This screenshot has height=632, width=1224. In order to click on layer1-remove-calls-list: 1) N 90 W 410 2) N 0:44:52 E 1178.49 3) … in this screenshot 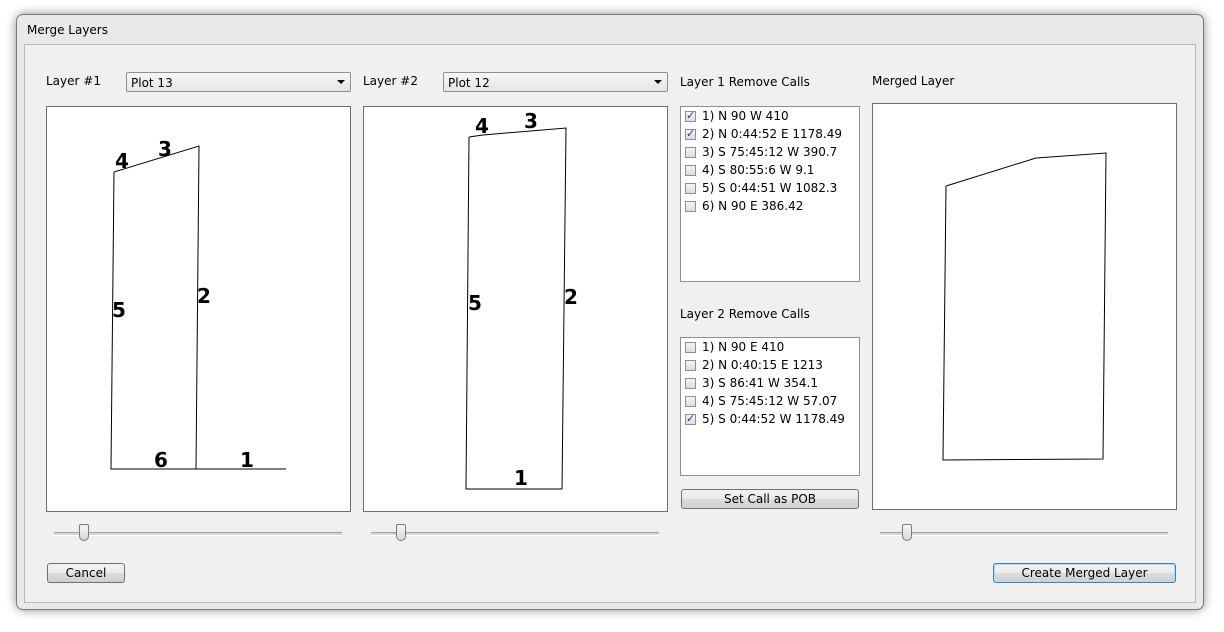, I will do `click(770, 194)`.